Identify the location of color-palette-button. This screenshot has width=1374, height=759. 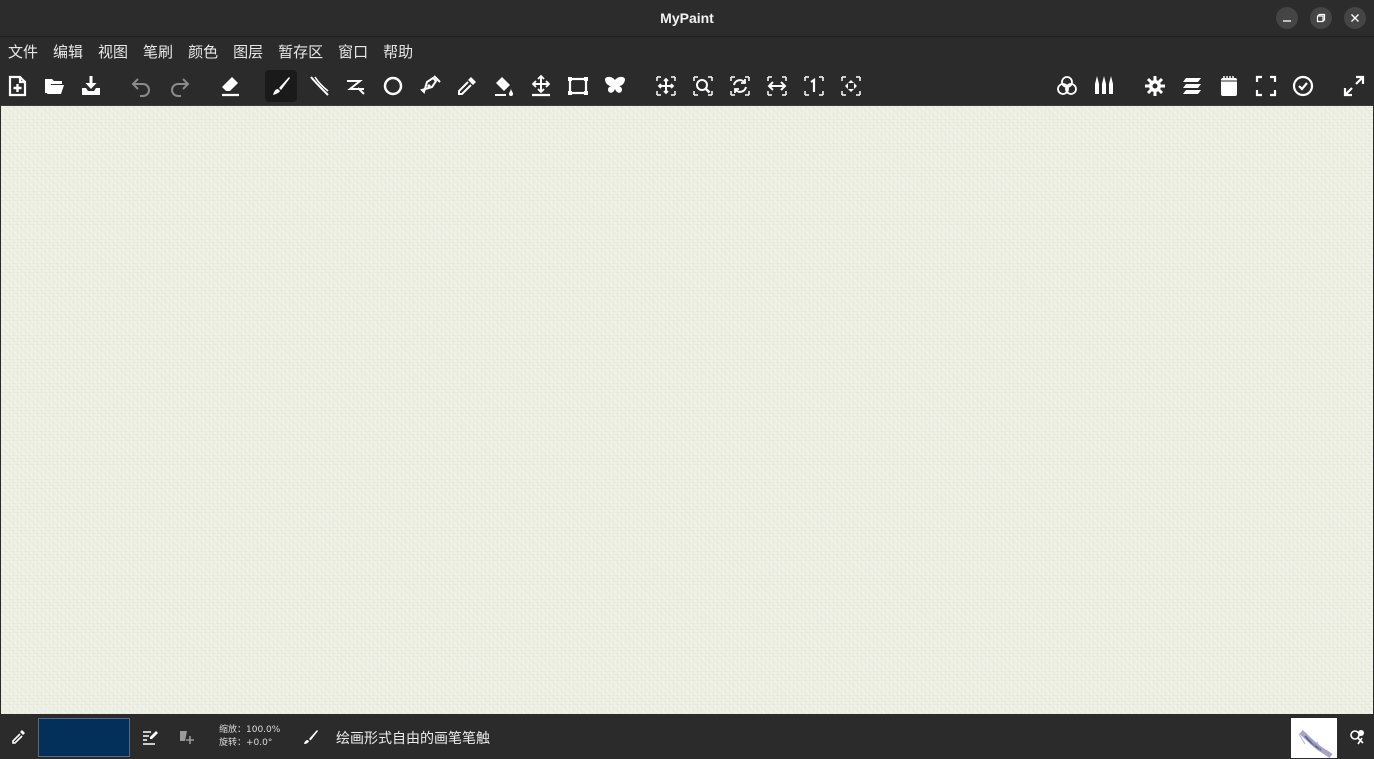
(1067, 86).